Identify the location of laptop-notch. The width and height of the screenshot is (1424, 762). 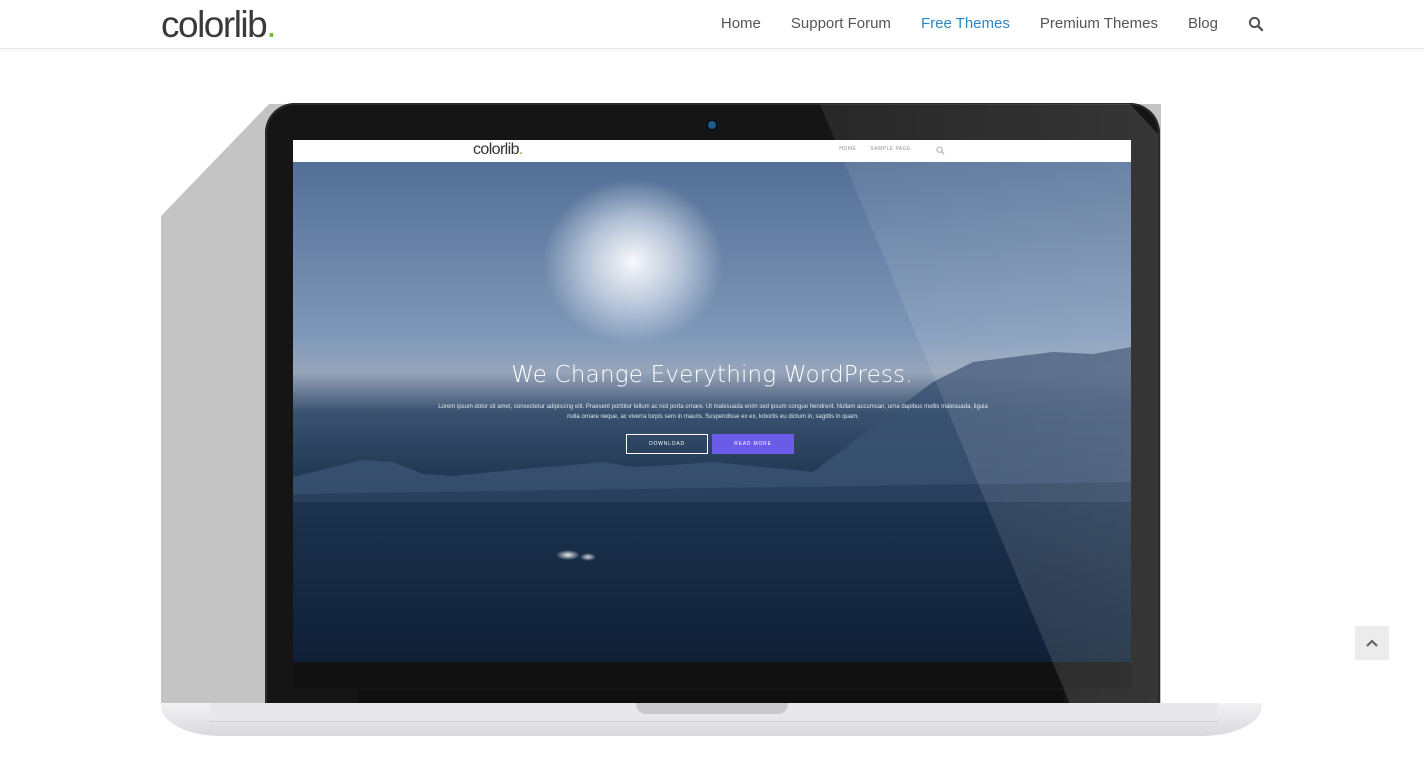
(712, 708).